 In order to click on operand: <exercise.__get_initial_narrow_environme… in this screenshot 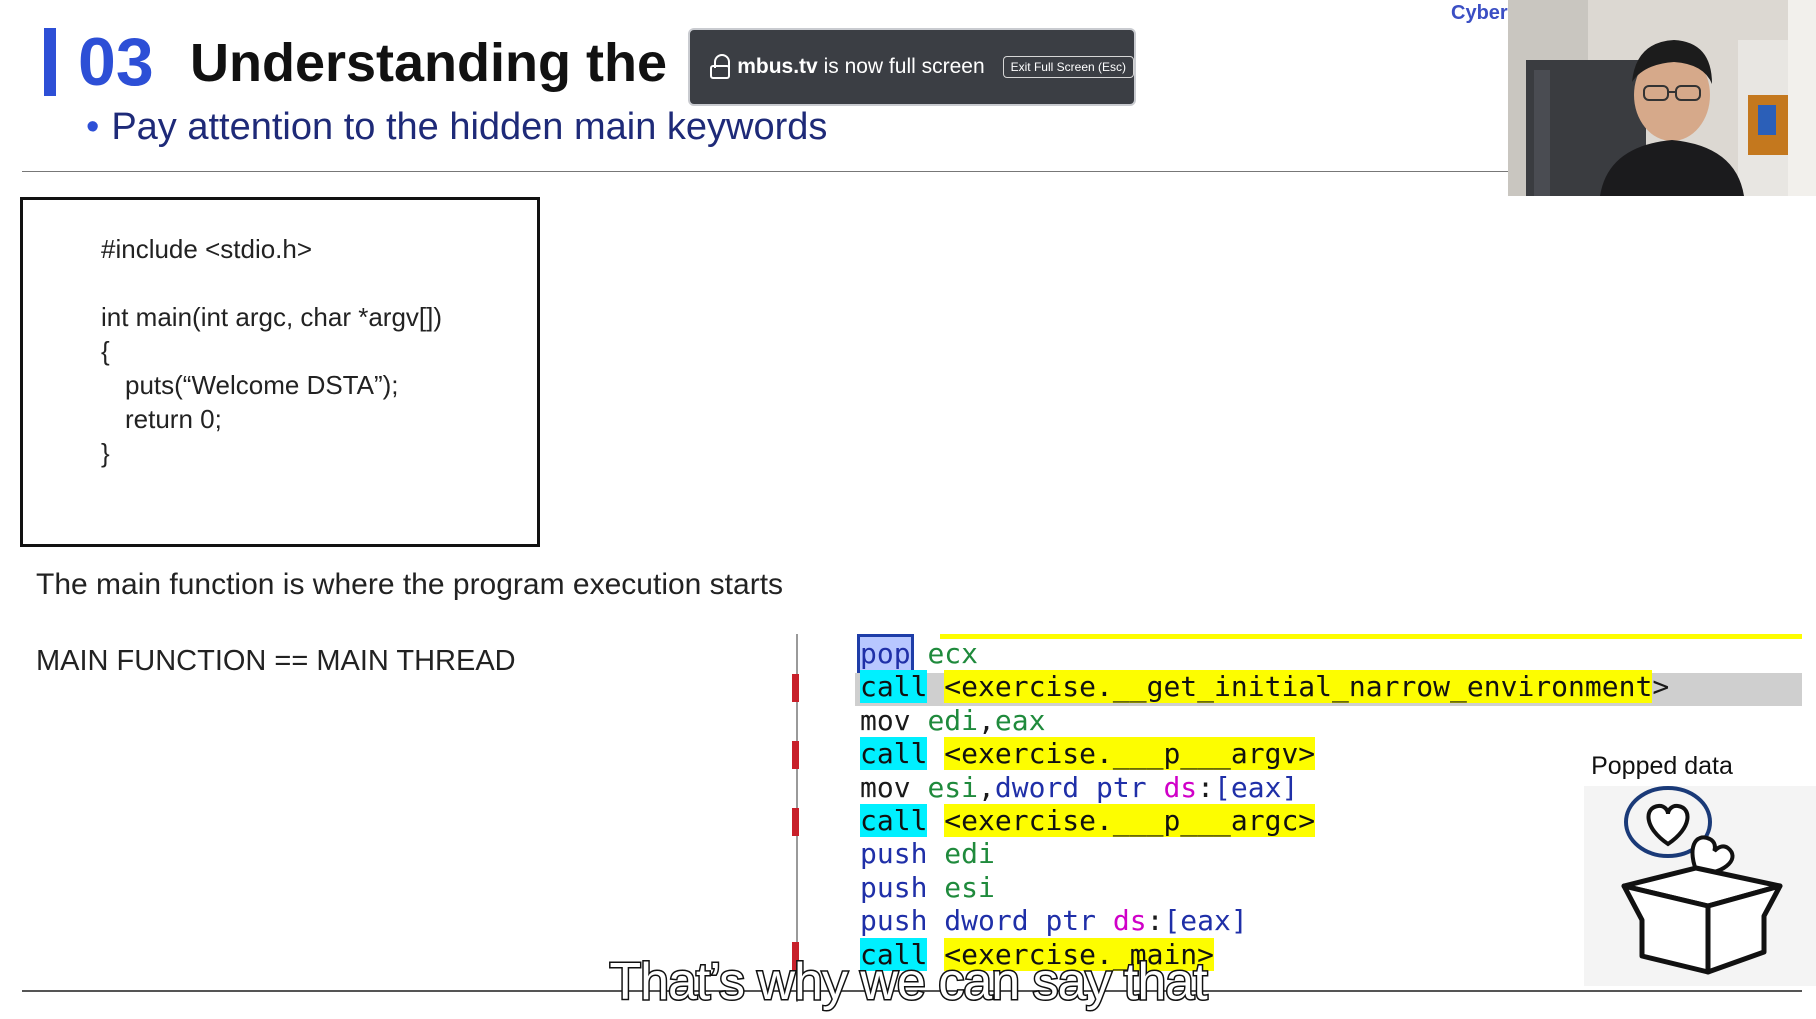, I will do `click(1298, 687)`.